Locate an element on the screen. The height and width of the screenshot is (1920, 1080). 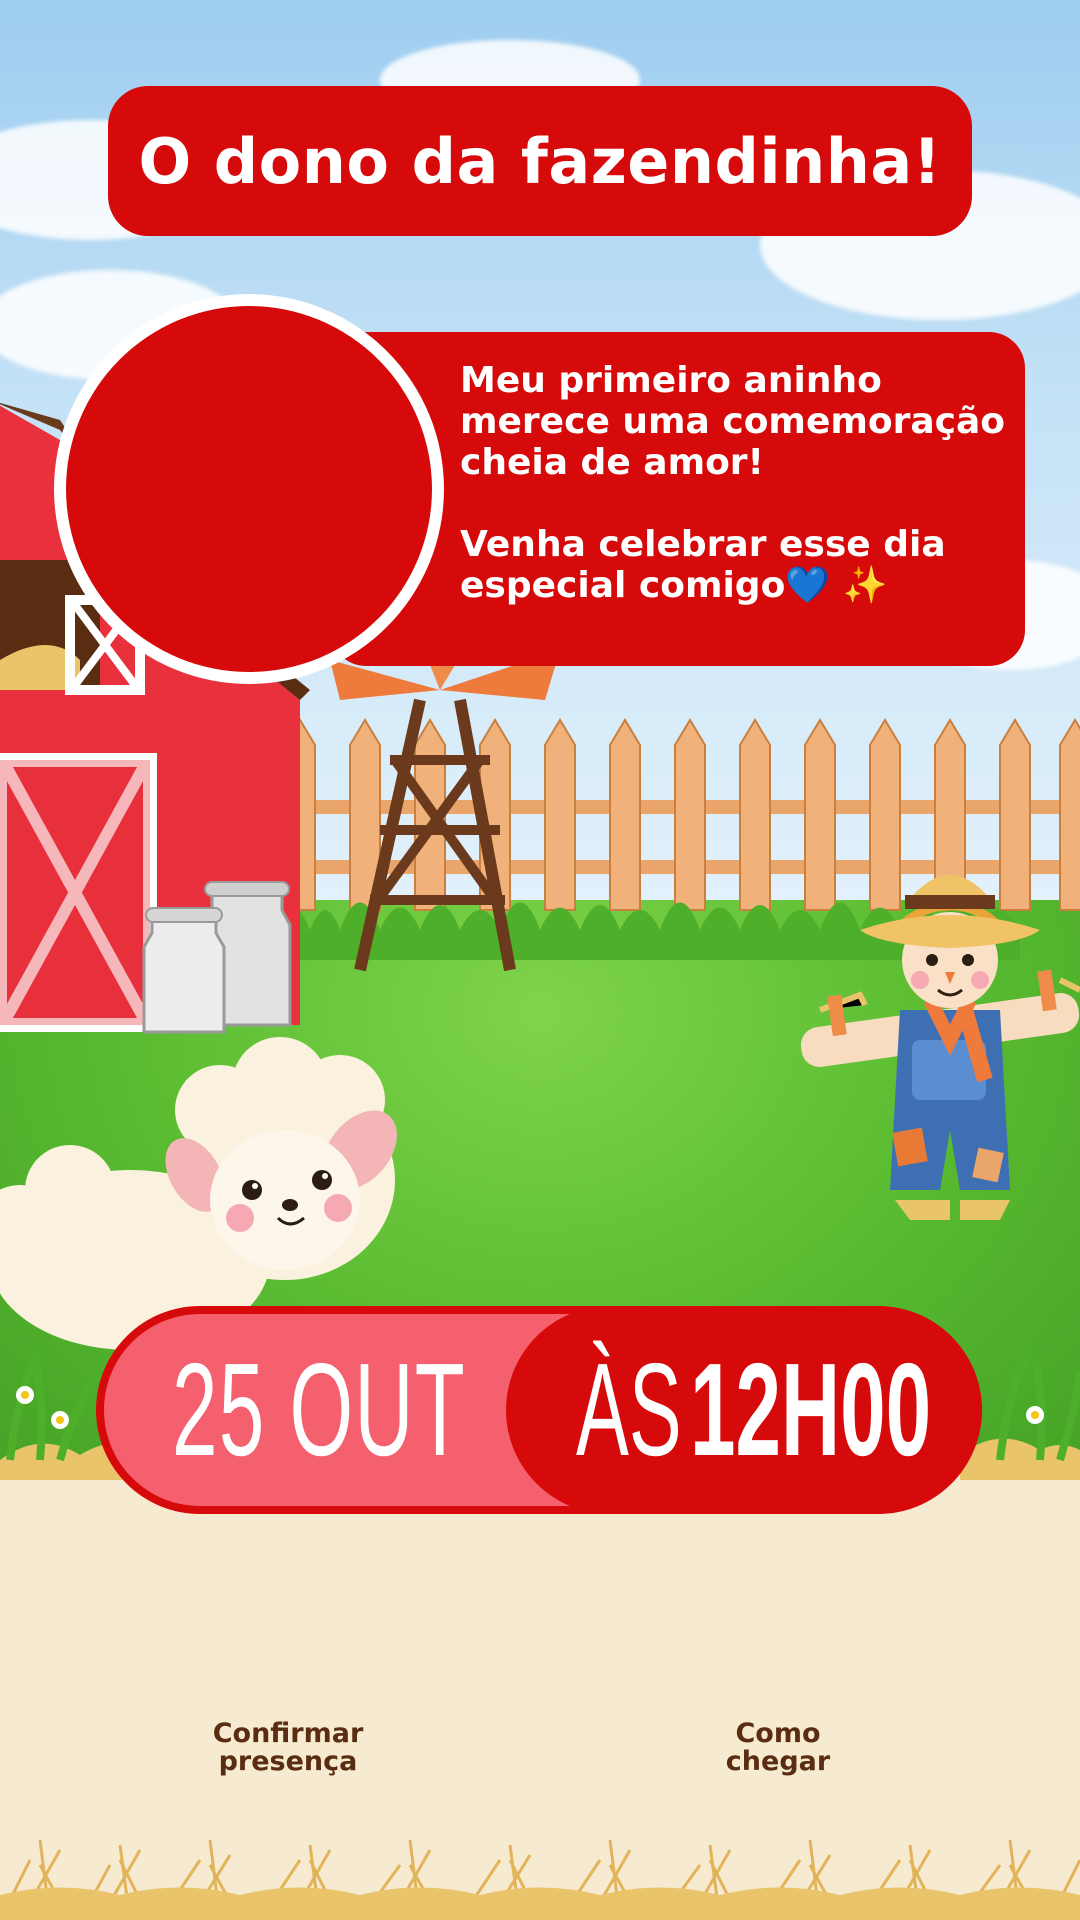
confirm-attendance-label-line-2: presença is located at coordinates (288, 1761).